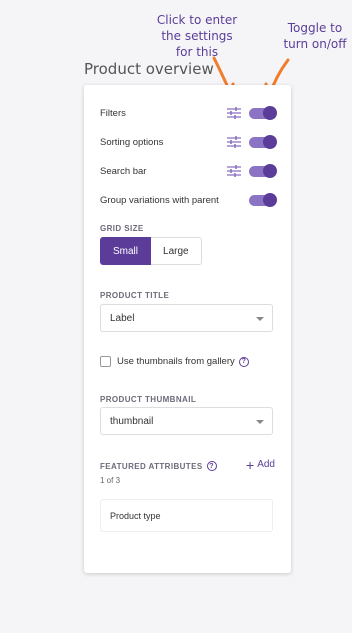 The image size is (352, 633). What do you see at coordinates (197, 36) in the screenshot?
I see `settings-hint-annotation: Click to enter the settings for this` at bounding box center [197, 36].